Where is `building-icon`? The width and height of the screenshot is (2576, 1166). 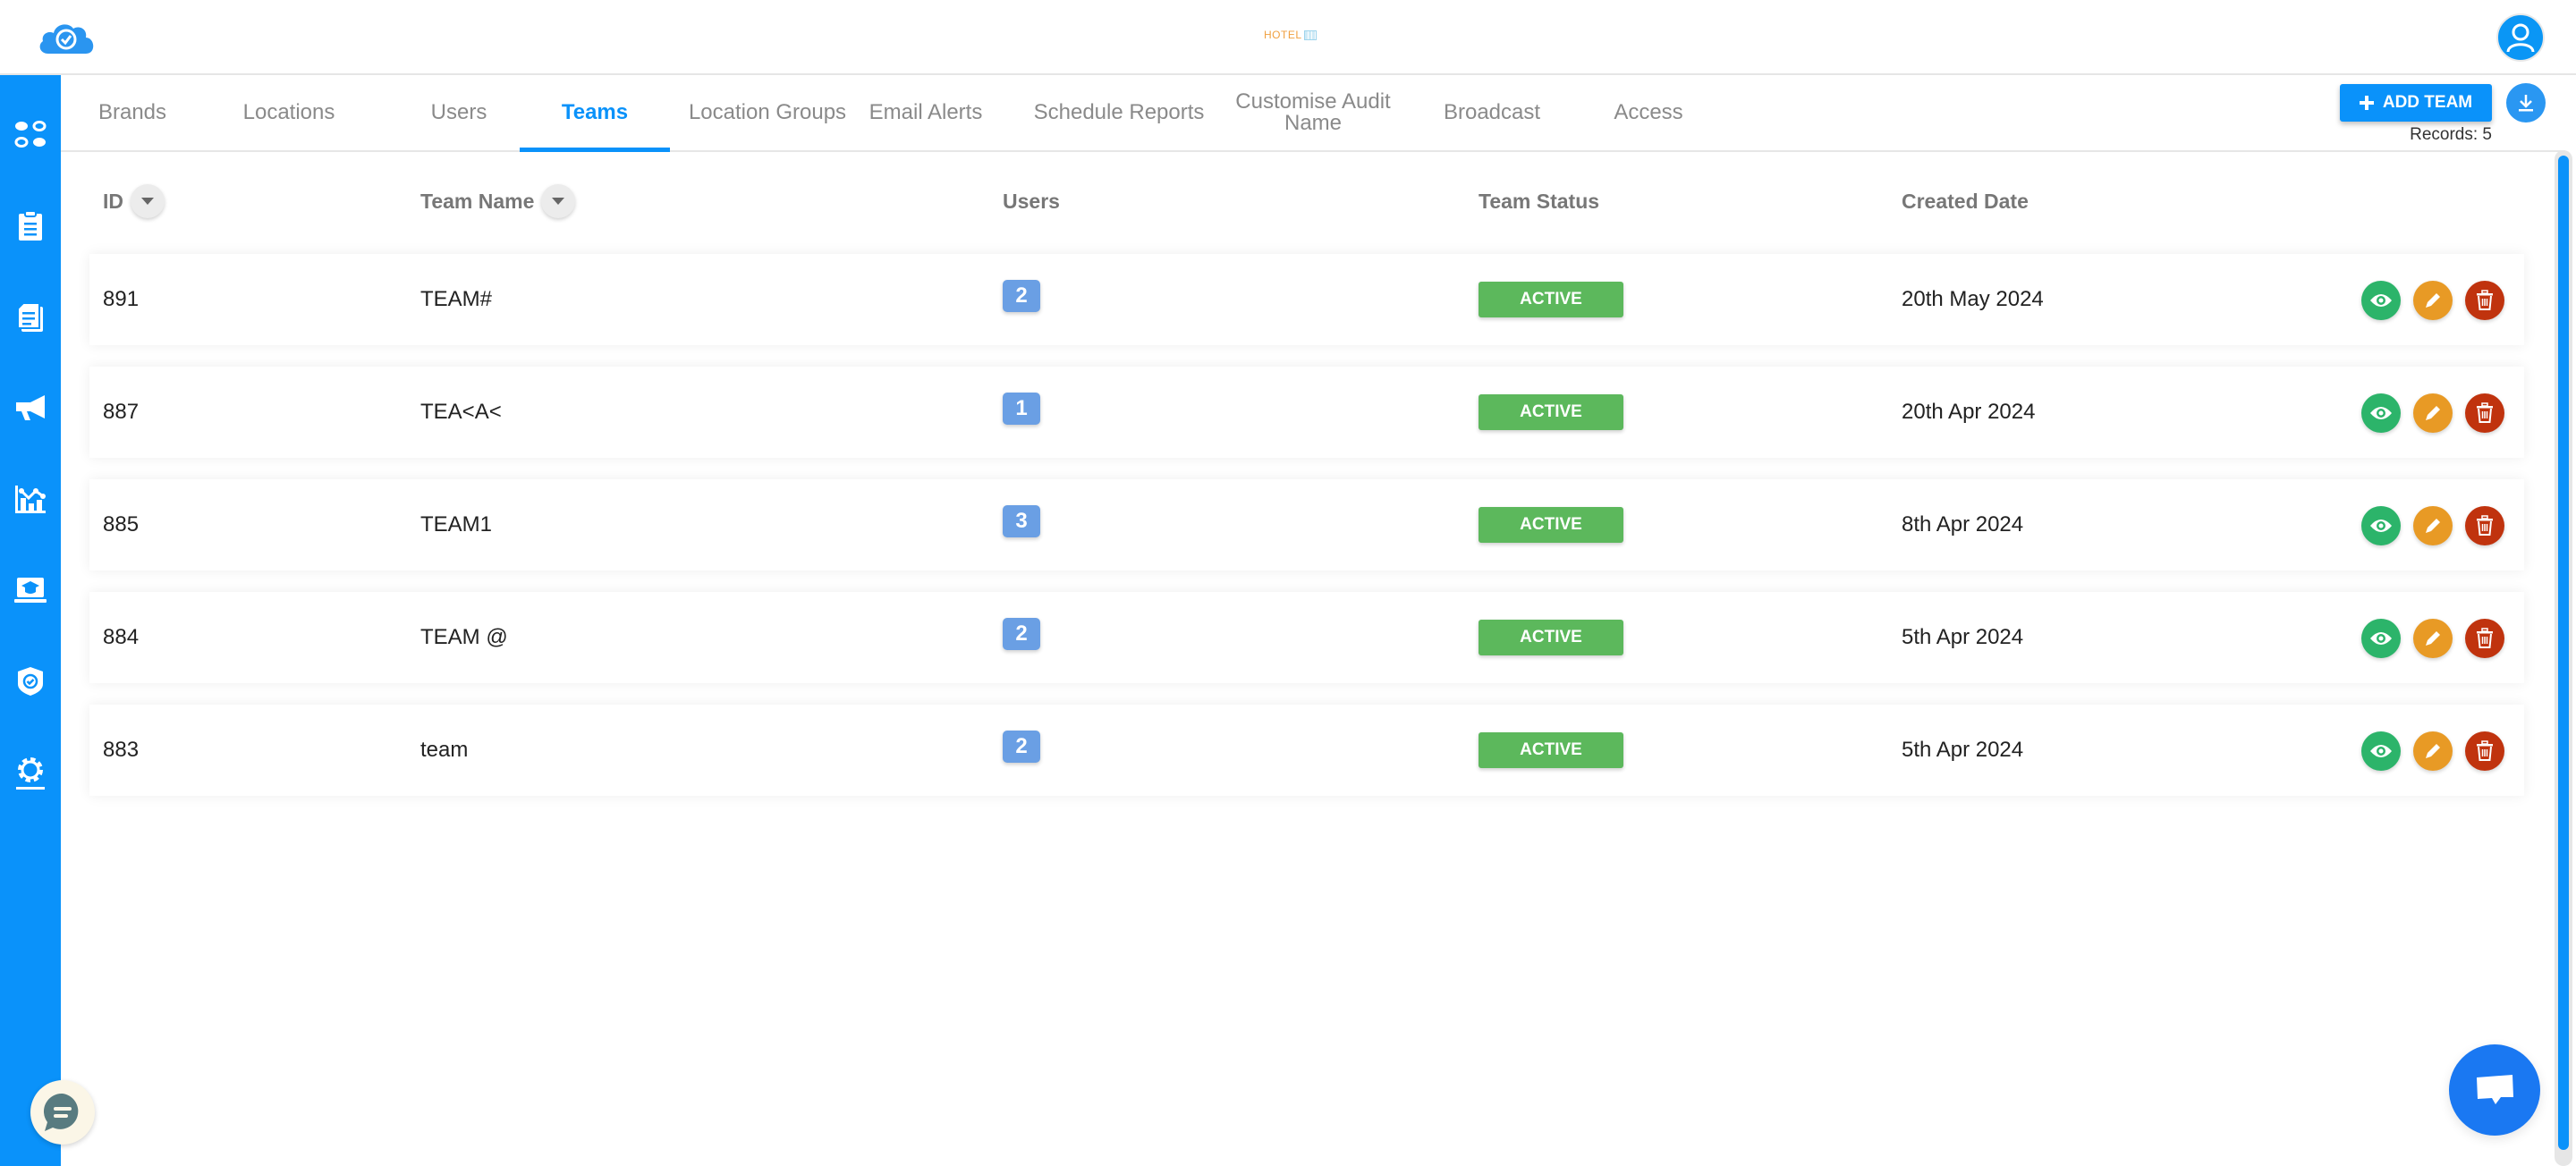
building-icon is located at coordinates (1310, 35).